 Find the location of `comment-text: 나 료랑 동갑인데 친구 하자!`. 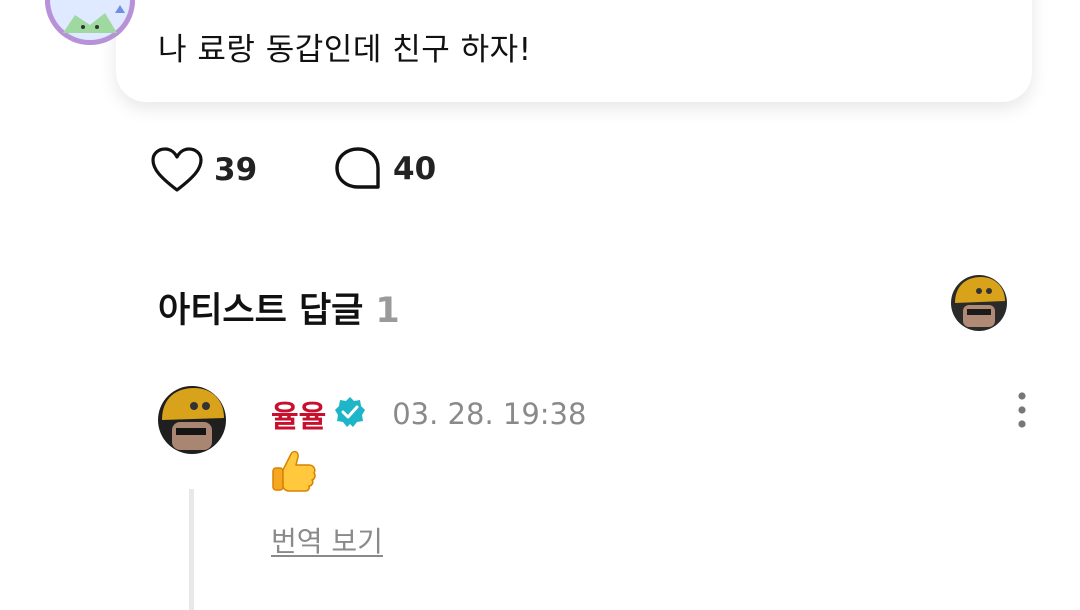

comment-text: 나 료랑 동갑인데 친구 하자! is located at coordinates (345, 50).